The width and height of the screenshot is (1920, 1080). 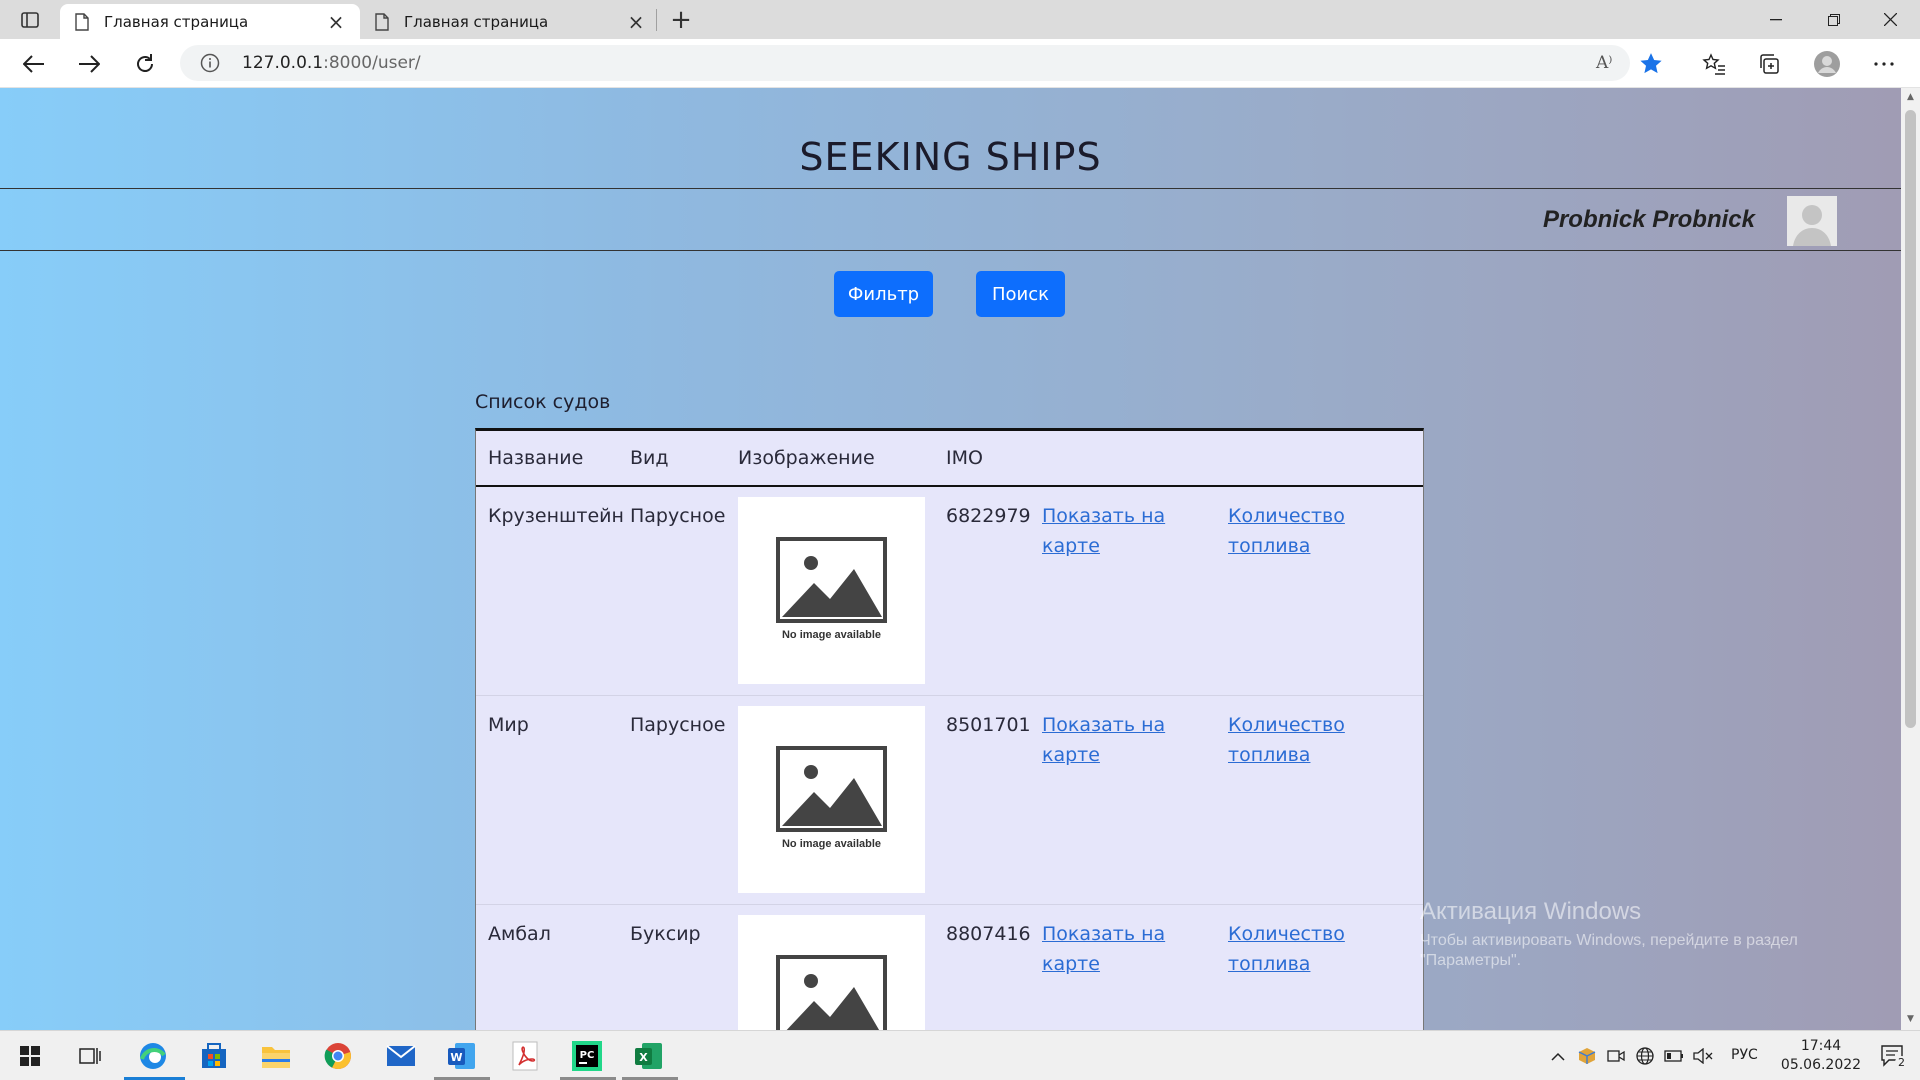 What do you see at coordinates (536, 458) in the screenshot?
I see `column-header-name: Название` at bounding box center [536, 458].